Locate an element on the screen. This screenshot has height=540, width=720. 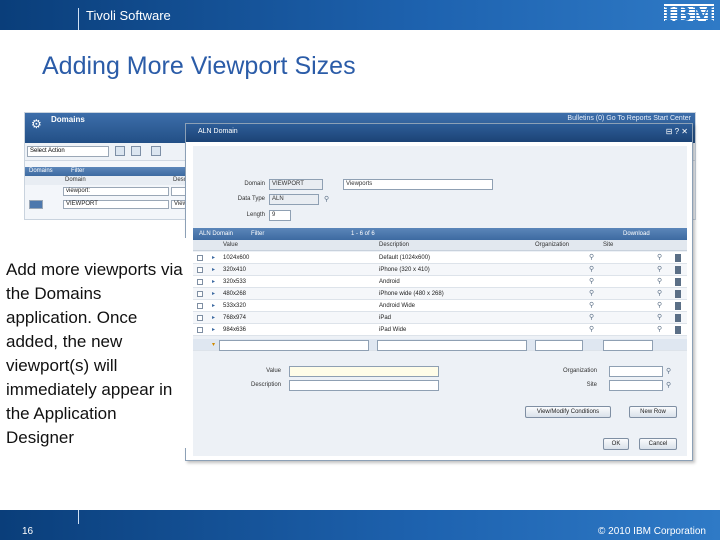
new-row-button: New Row is located at coordinates (653, 412).